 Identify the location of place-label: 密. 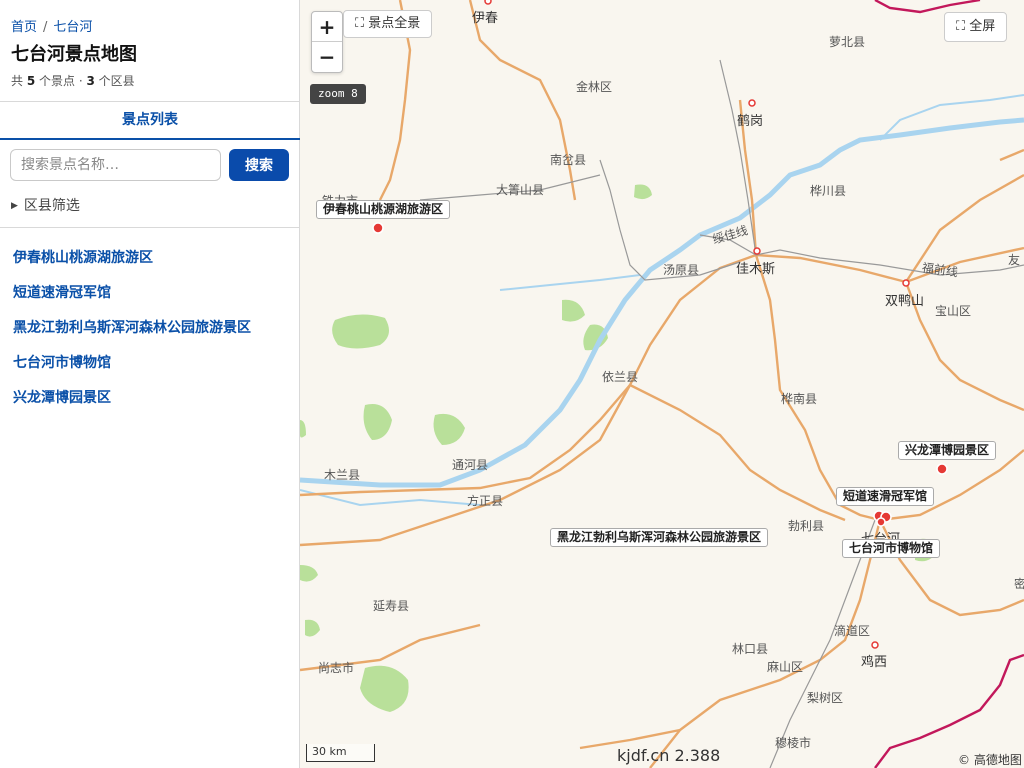
(1019, 584).